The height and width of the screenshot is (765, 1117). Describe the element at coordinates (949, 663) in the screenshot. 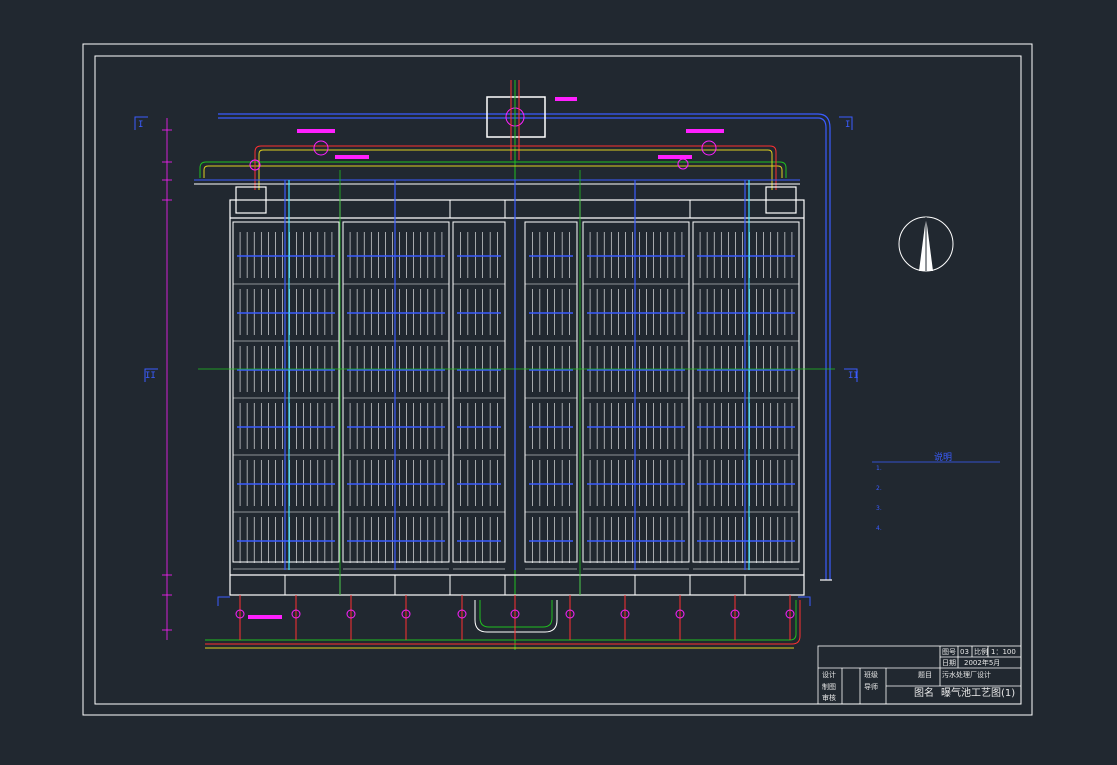

I see `date-label: 日期` at that location.